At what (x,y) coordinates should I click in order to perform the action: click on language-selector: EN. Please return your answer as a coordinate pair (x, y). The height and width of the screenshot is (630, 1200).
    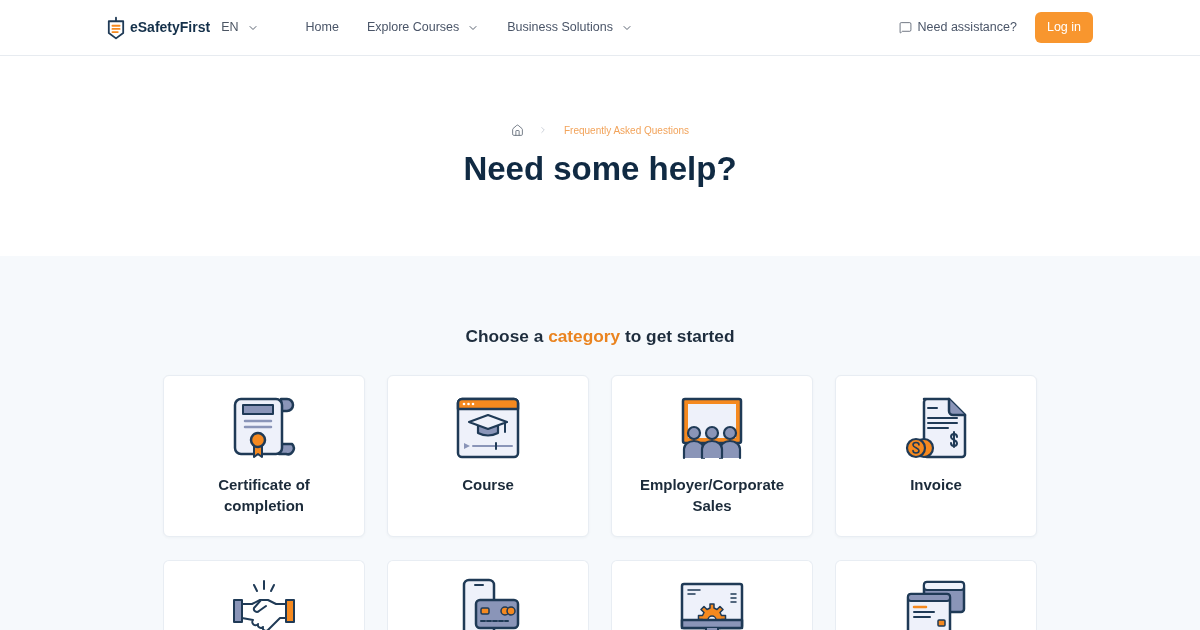
    Looking at the image, I should click on (240, 27).